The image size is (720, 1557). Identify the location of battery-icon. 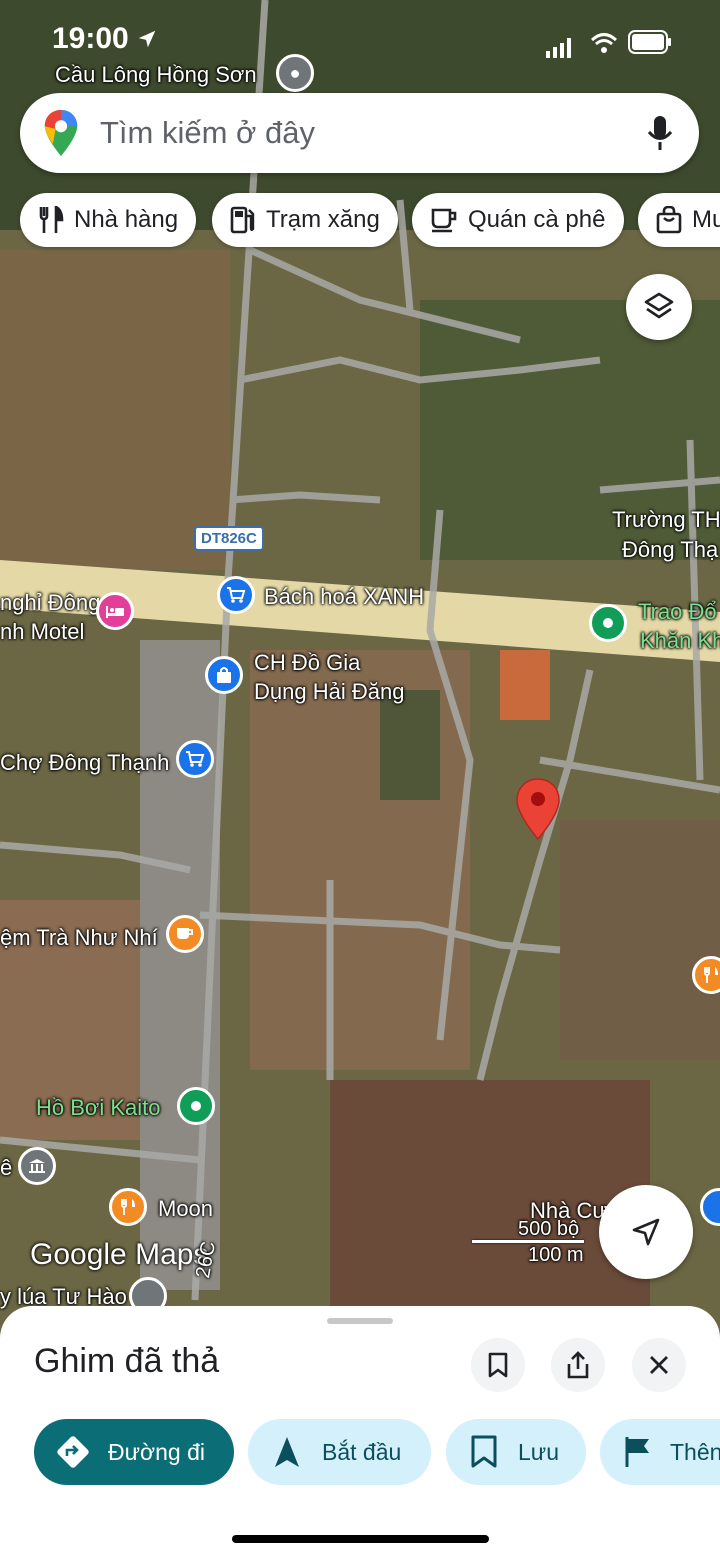
(650, 45).